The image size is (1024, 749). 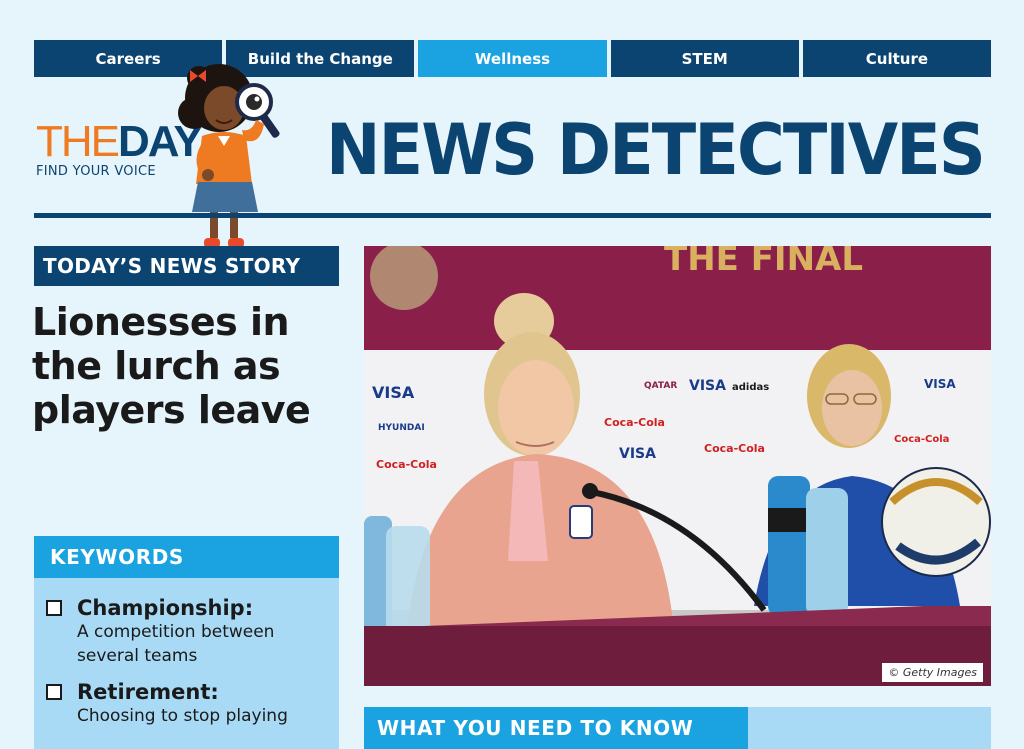 What do you see at coordinates (556, 728) in the screenshot?
I see `what-you-need-heading: WHAT YOU NEED TO KNOW` at bounding box center [556, 728].